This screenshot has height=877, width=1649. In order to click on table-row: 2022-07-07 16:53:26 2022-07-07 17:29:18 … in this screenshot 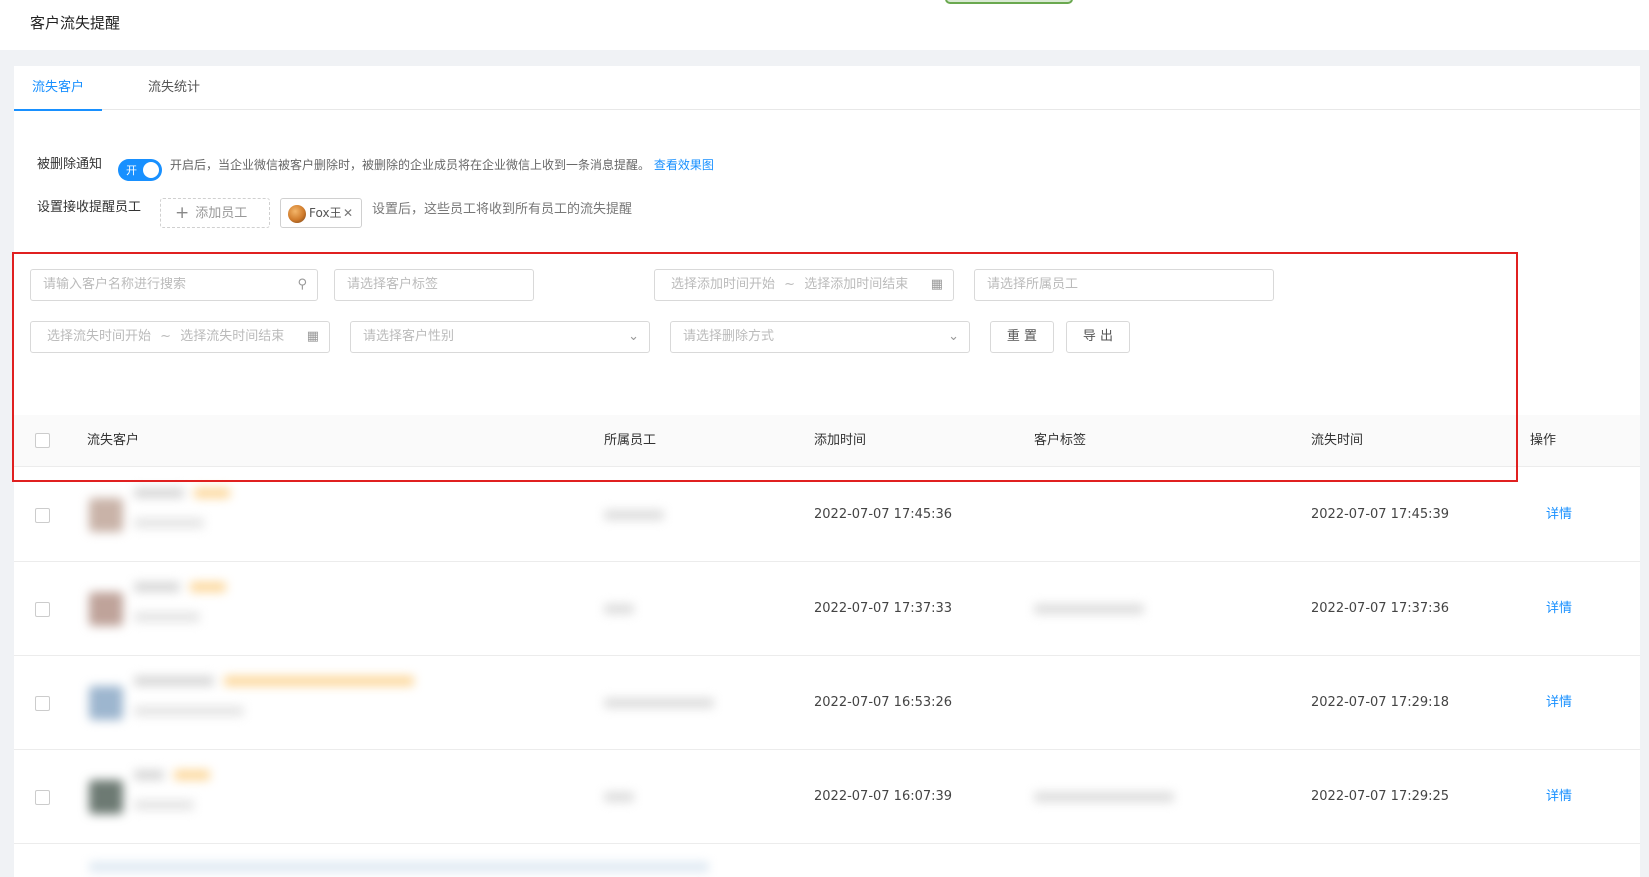, I will do `click(827, 703)`.